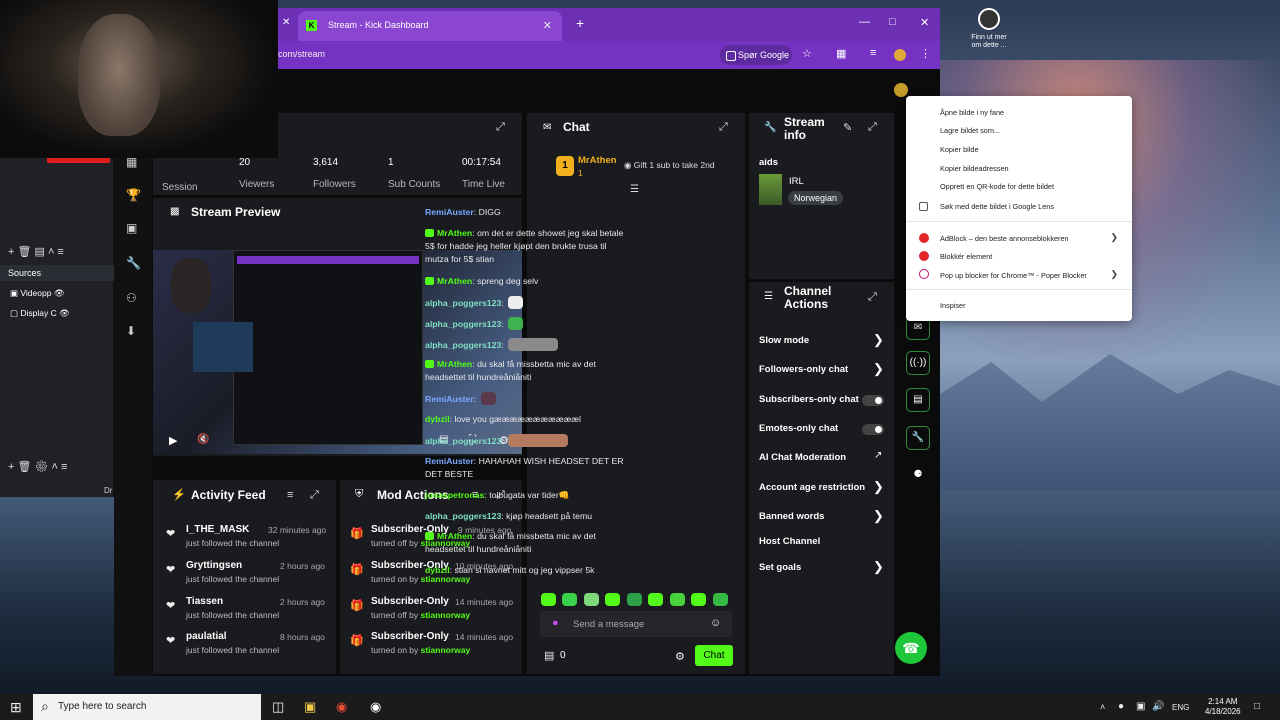  What do you see at coordinates (430, 26) in the screenshot?
I see `tab-kick-dashboard: K Stream - Kick Dashboard ✕` at bounding box center [430, 26].